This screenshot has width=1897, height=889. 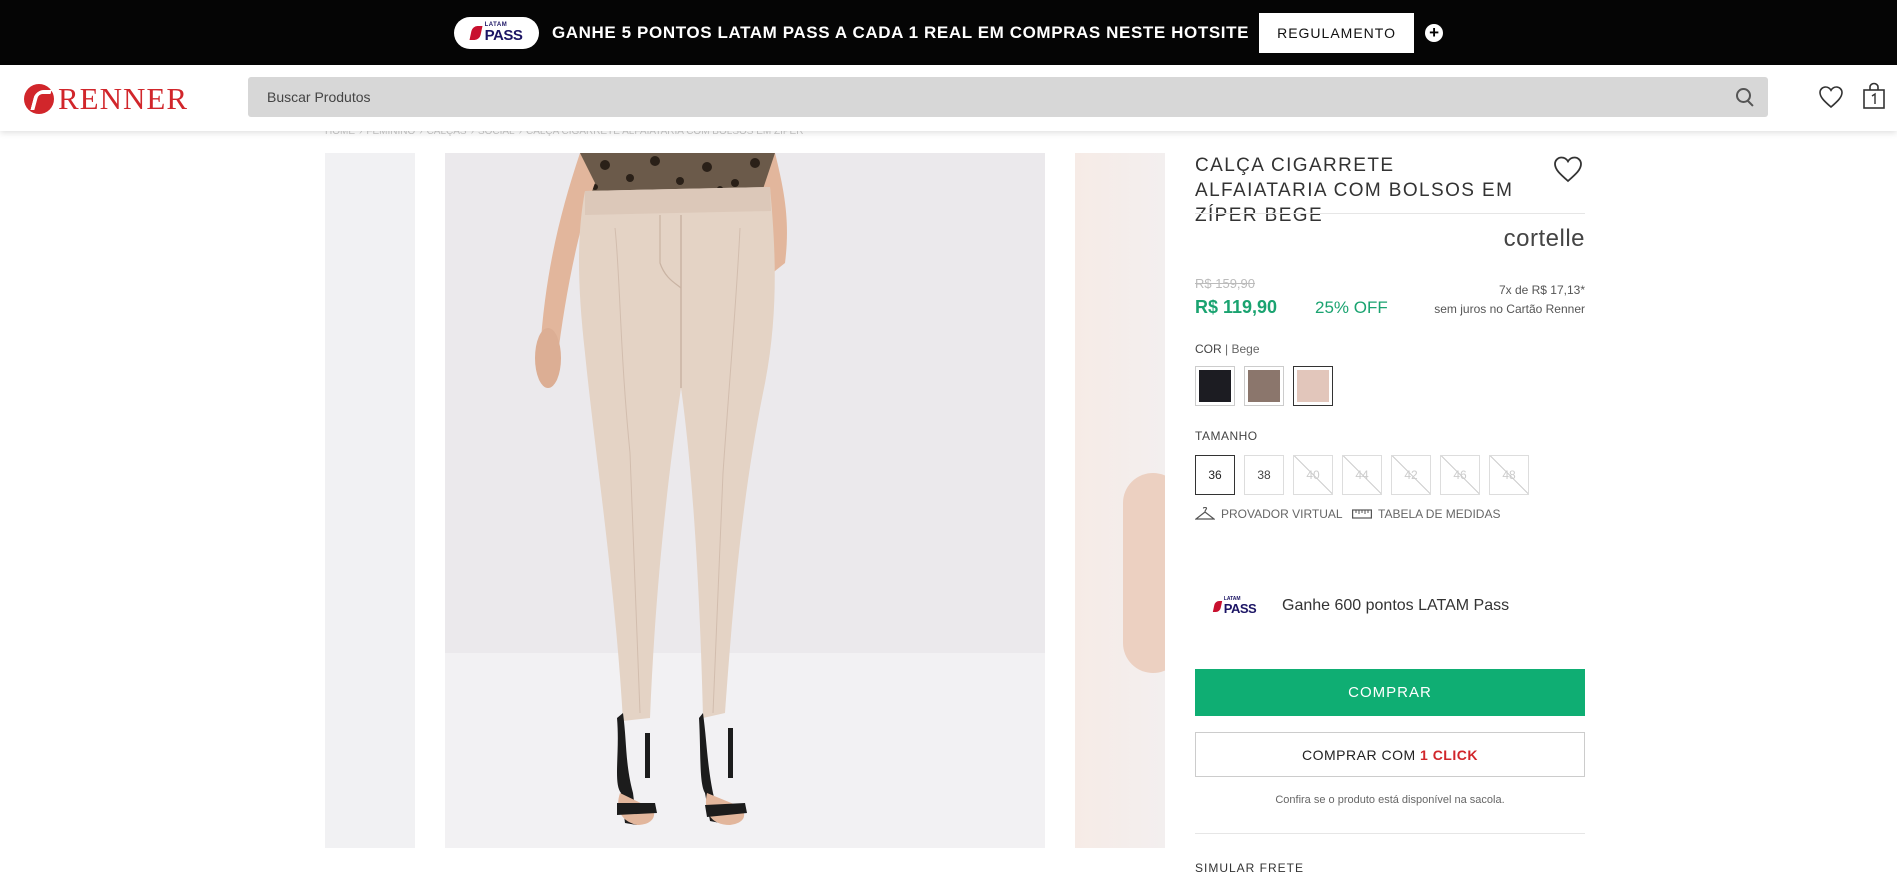 I want to click on installments-note: sem juros no Cartão Renner, so click(x=1509, y=309).